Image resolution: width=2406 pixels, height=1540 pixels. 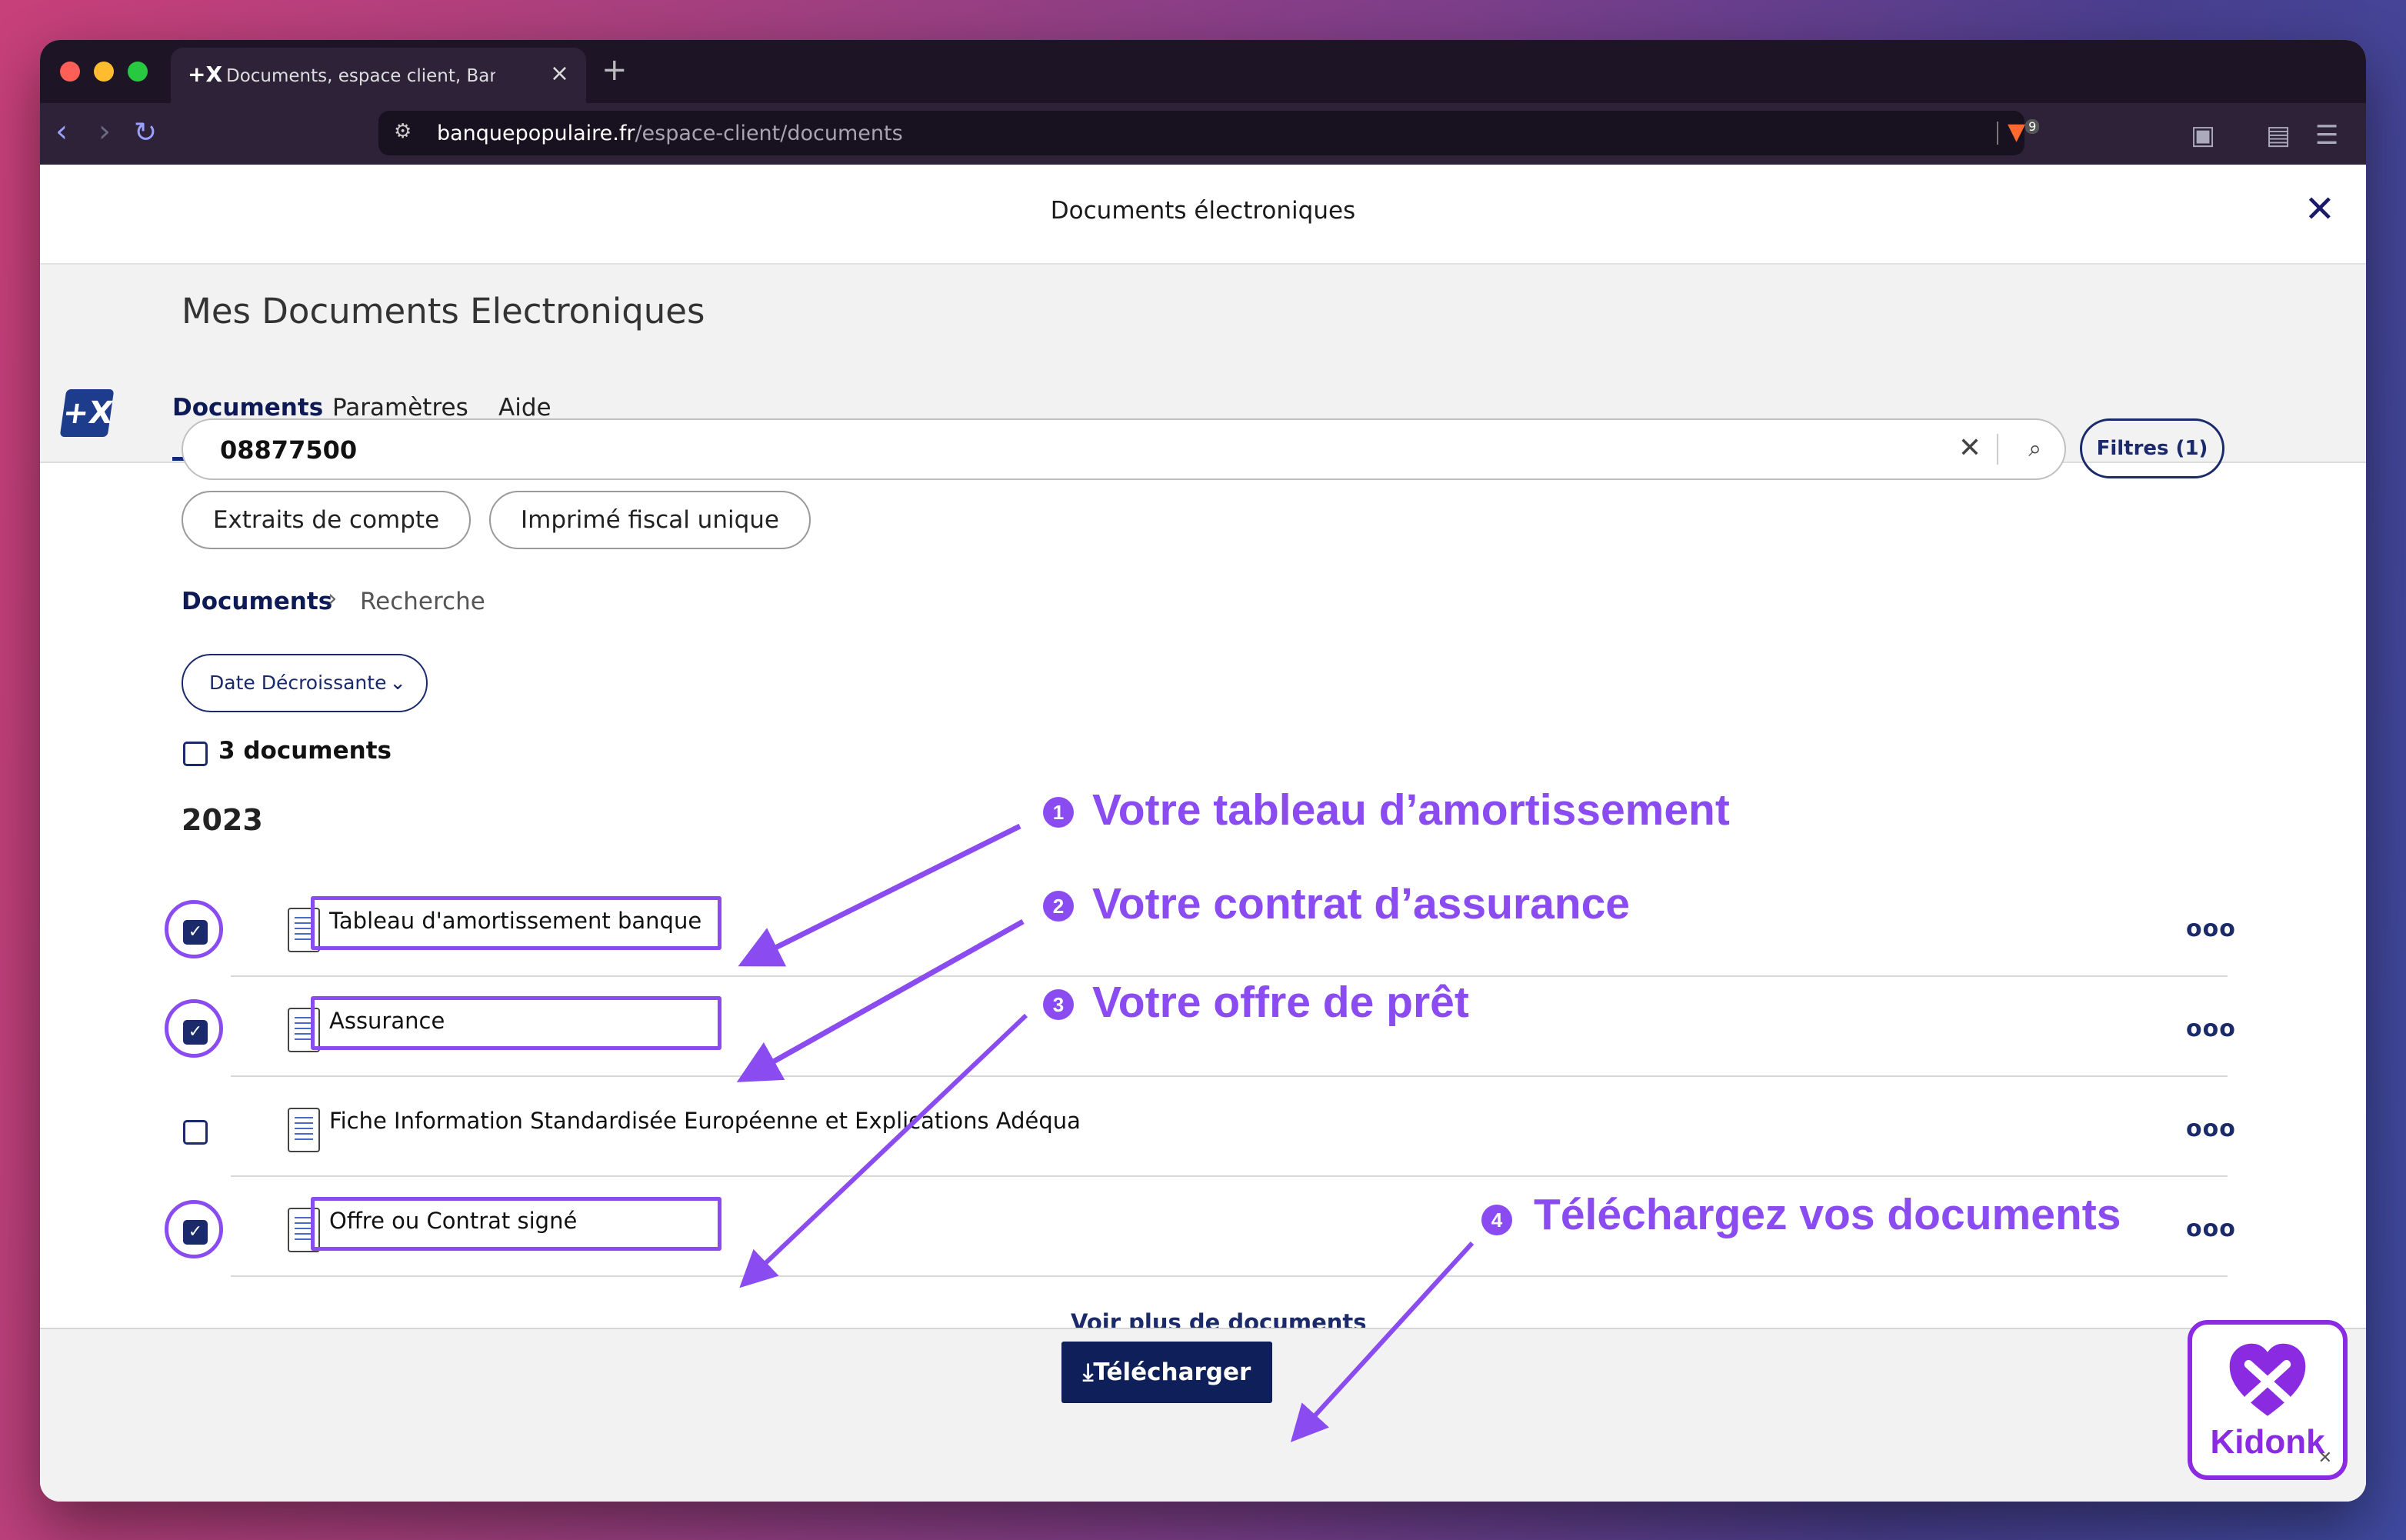 I want to click on kidonk-widget: Kidonk ✕, so click(x=2268, y=1400).